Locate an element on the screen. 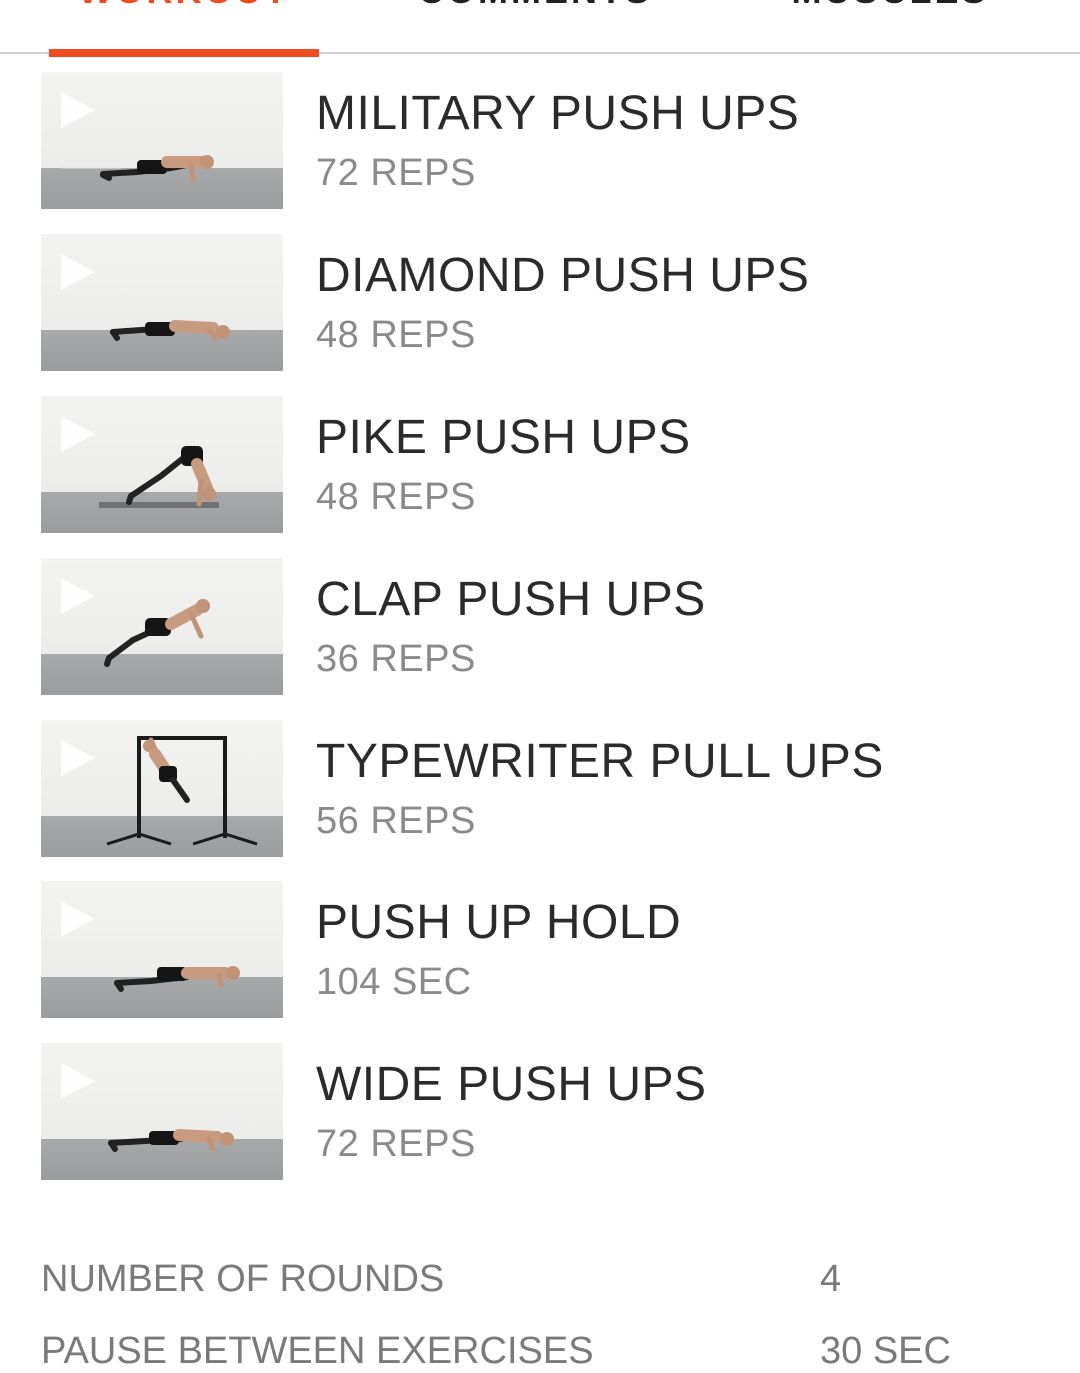  exercise-name: TYPEWRITER PULL UPS is located at coordinates (600, 761).